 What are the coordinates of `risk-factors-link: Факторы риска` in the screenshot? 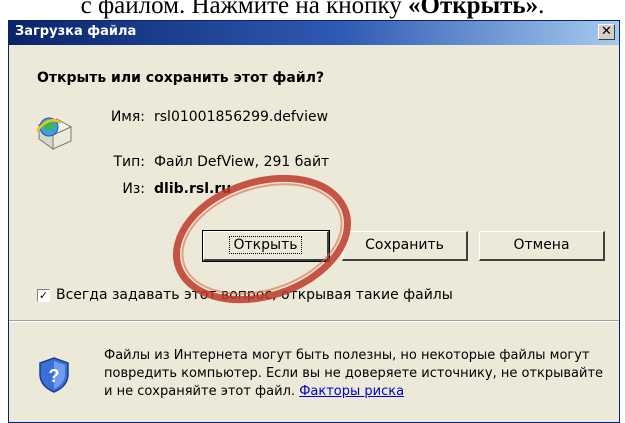 It's located at (351, 391).